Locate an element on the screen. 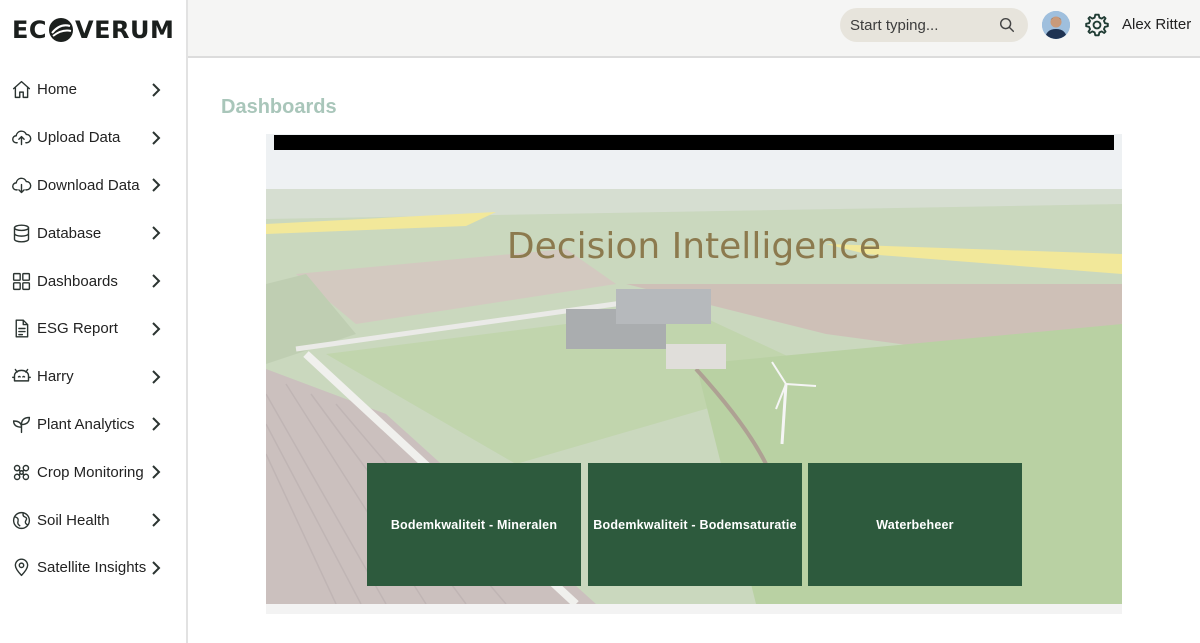 The image size is (1200, 643). brand-logo-text-2: VERUM is located at coordinates (125, 30).